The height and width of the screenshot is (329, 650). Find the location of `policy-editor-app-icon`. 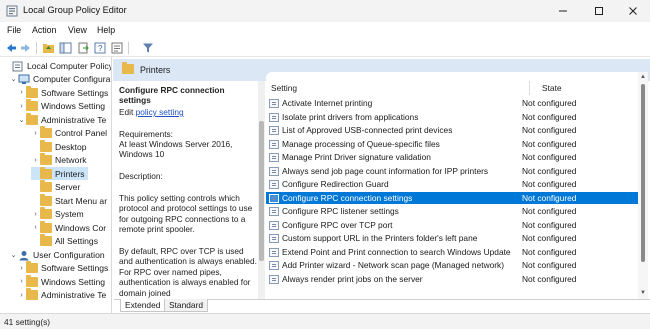

policy-editor-app-icon is located at coordinates (12, 11).